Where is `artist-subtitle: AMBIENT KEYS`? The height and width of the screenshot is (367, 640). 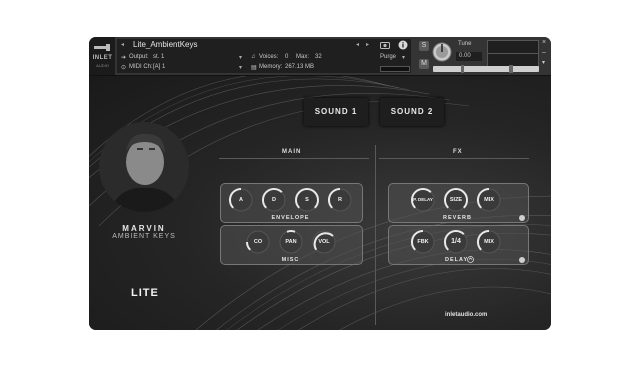 artist-subtitle: AMBIENT KEYS is located at coordinates (144, 236).